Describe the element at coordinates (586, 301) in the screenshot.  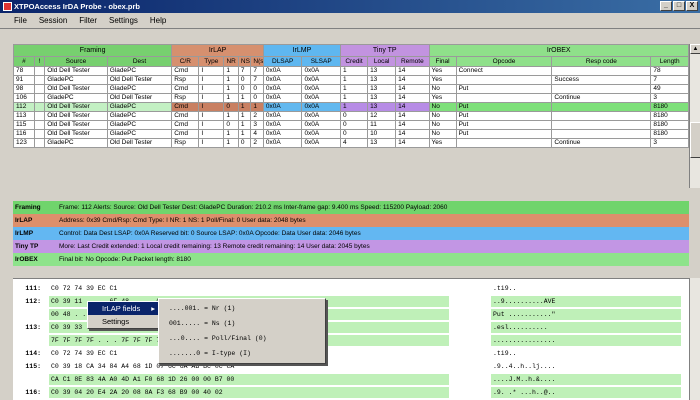
I see `hex-ascii: ..9..........AVE` at that location.